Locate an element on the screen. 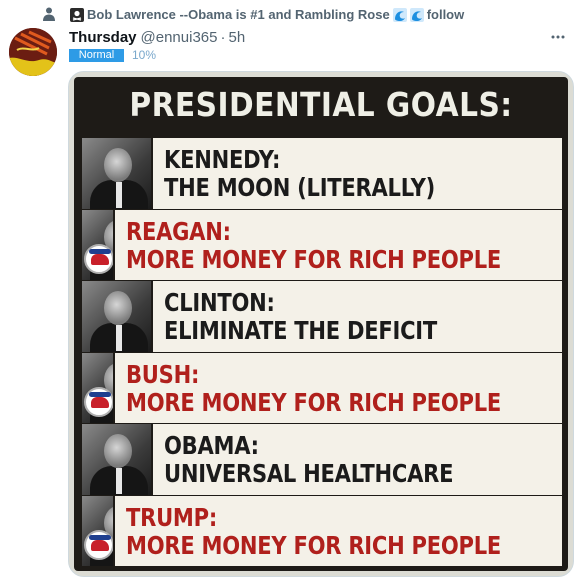  tweet-header: Thursday @ennui365 · 5h is located at coordinates (321, 37).